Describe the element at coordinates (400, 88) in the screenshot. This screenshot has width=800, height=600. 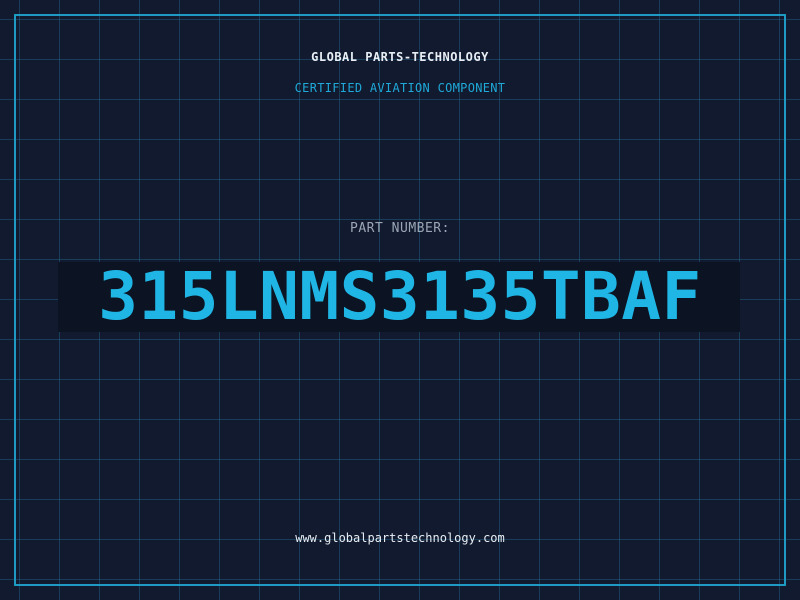
I see `certification-text: CERTIFIED AVIATION COMPONENT` at that location.